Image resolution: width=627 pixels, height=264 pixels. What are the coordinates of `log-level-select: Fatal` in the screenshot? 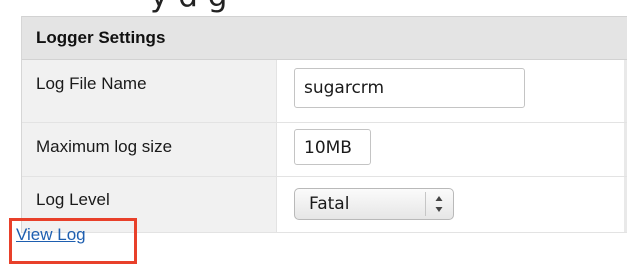 It's located at (374, 204).